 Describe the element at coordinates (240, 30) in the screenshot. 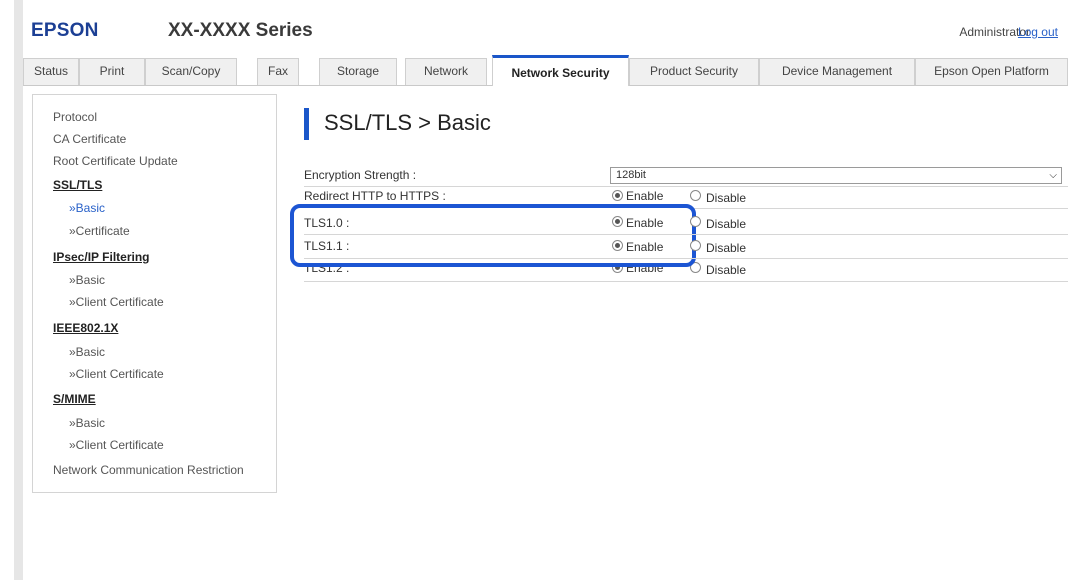

I see `printer-series-title: XX-XXXX Series` at that location.